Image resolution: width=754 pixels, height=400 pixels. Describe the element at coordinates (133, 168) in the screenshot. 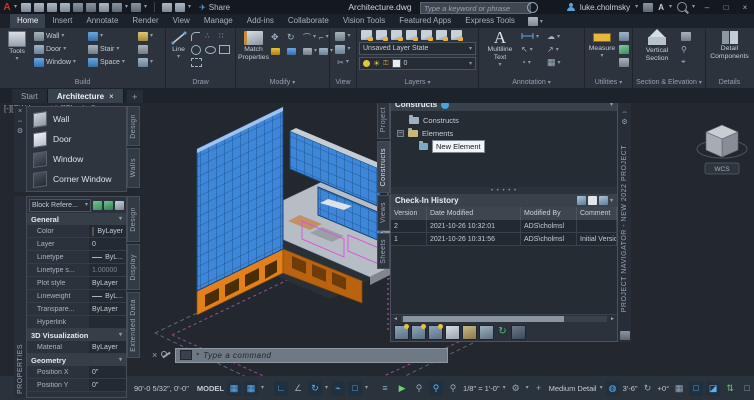

I see `palette-tab-walls: Walls` at that location.